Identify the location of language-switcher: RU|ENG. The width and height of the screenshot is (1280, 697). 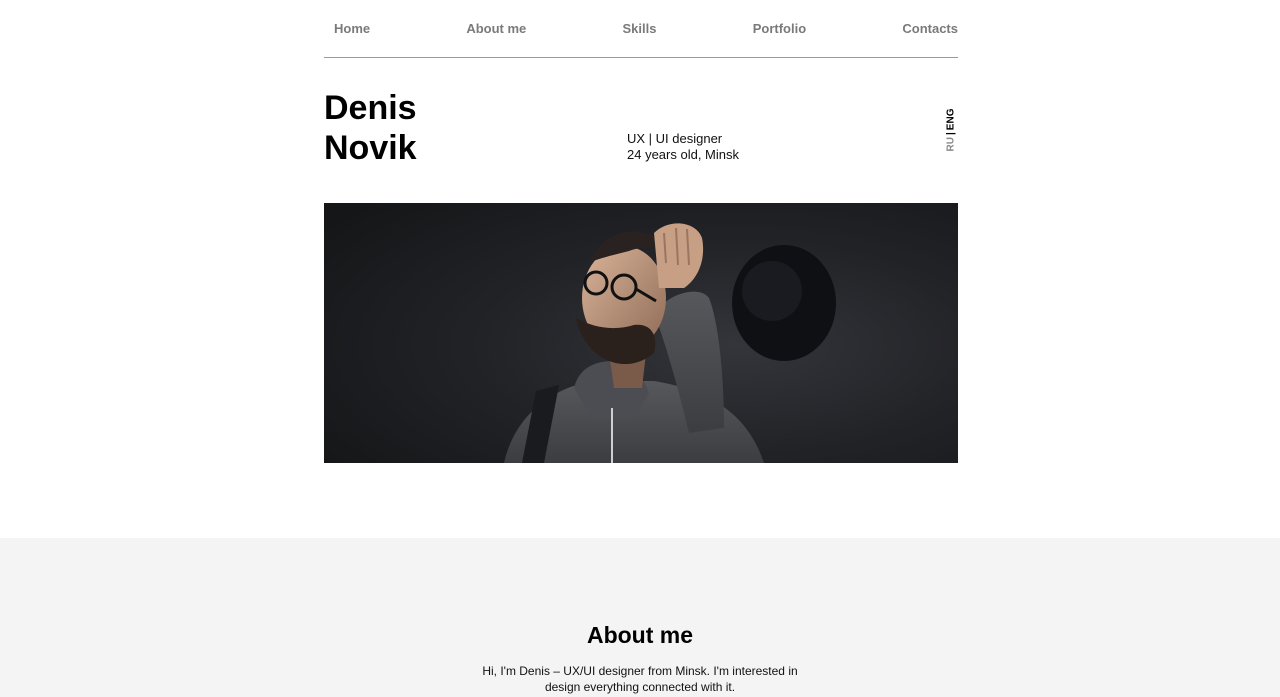
(951, 130).